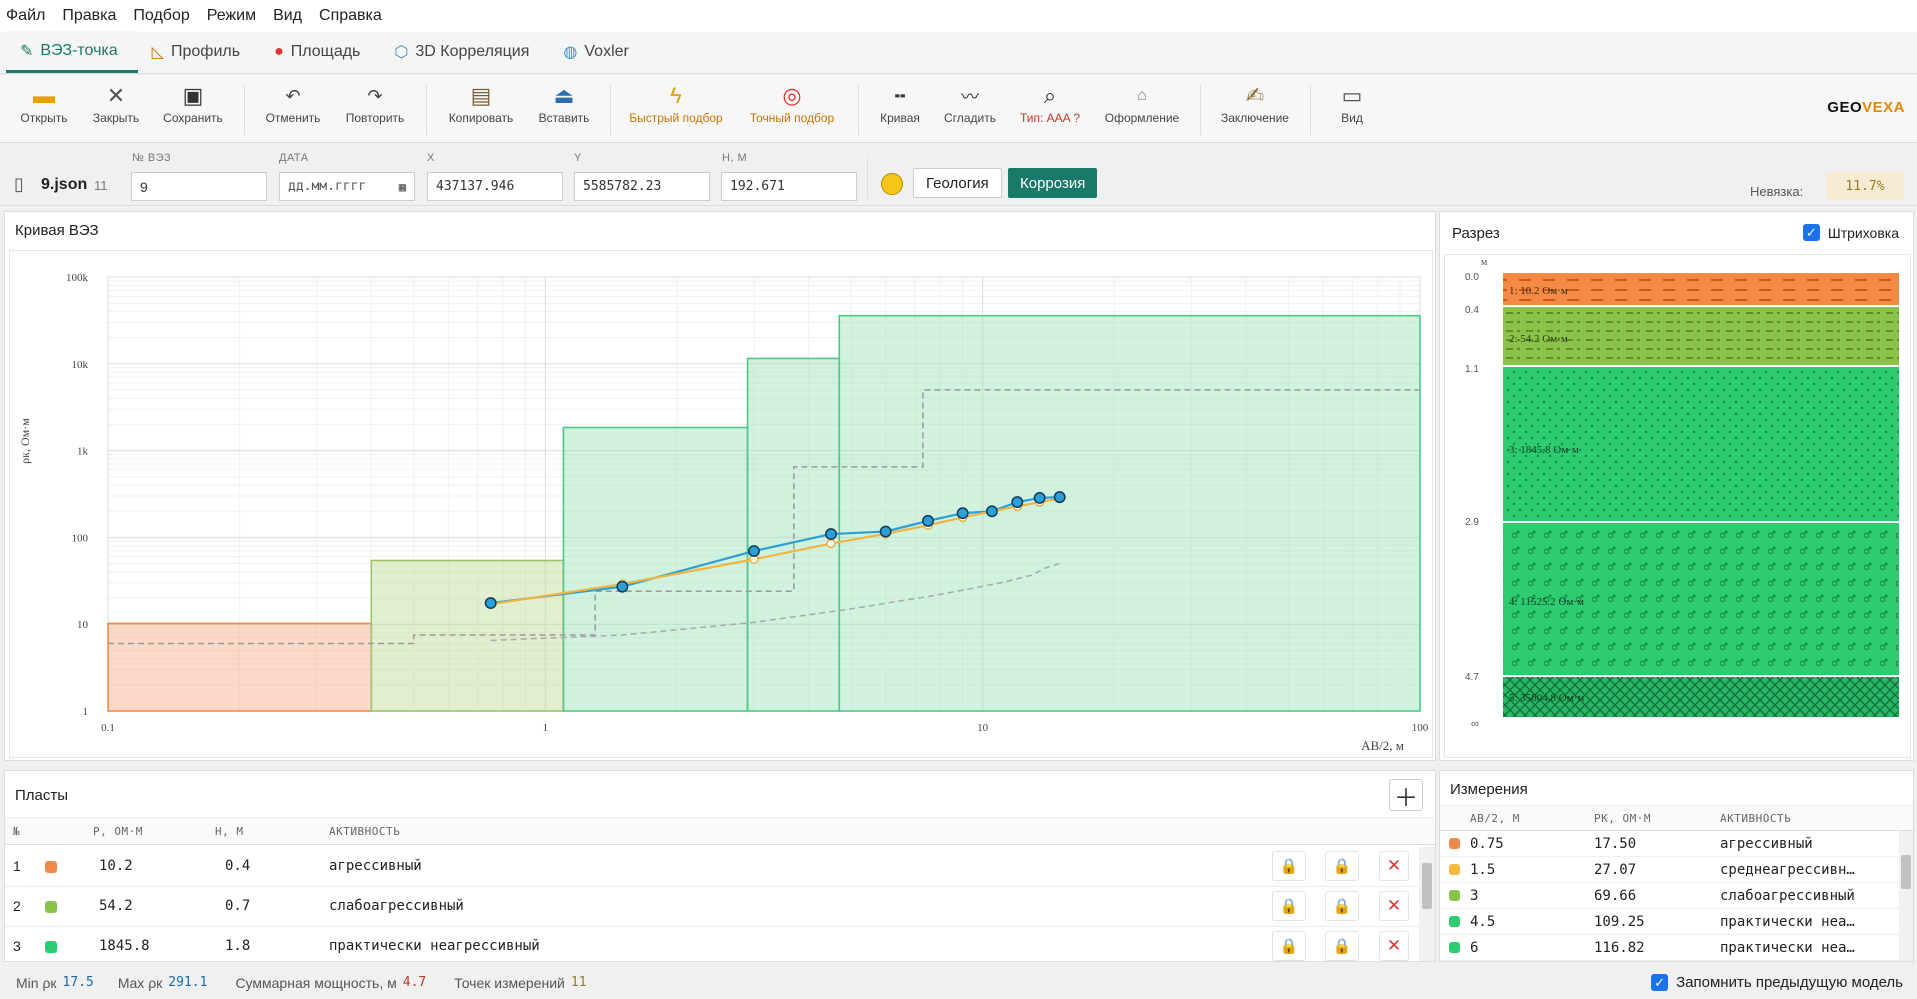  Describe the element at coordinates (1615, 870) in the screenshot. I see `measurement-rk: 27.07` at that location.